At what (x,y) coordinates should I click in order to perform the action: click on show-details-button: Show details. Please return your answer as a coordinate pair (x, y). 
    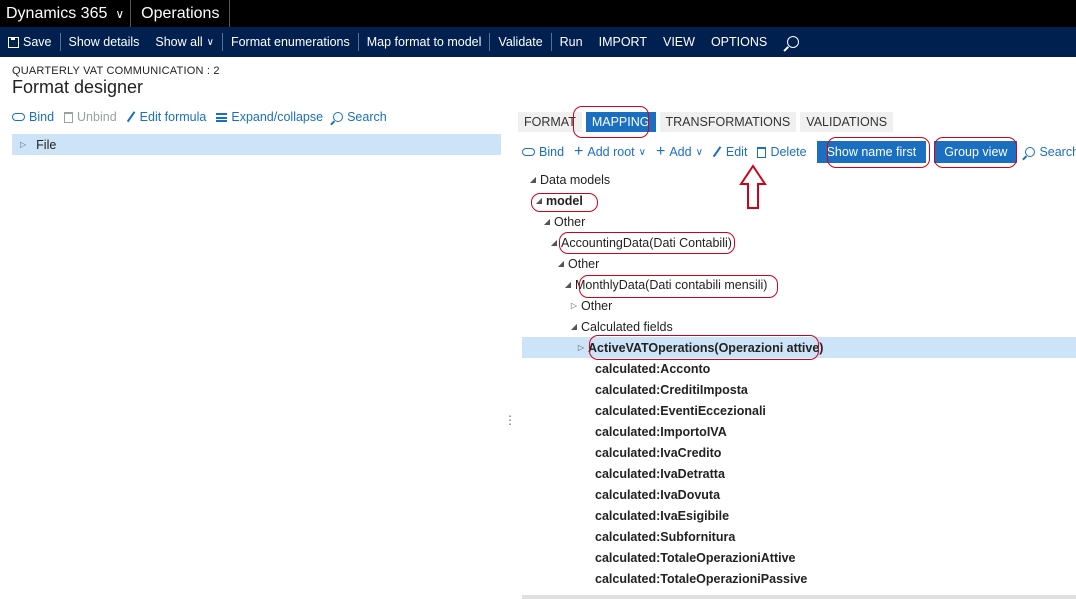
    Looking at the image, I should click on (104, 42).